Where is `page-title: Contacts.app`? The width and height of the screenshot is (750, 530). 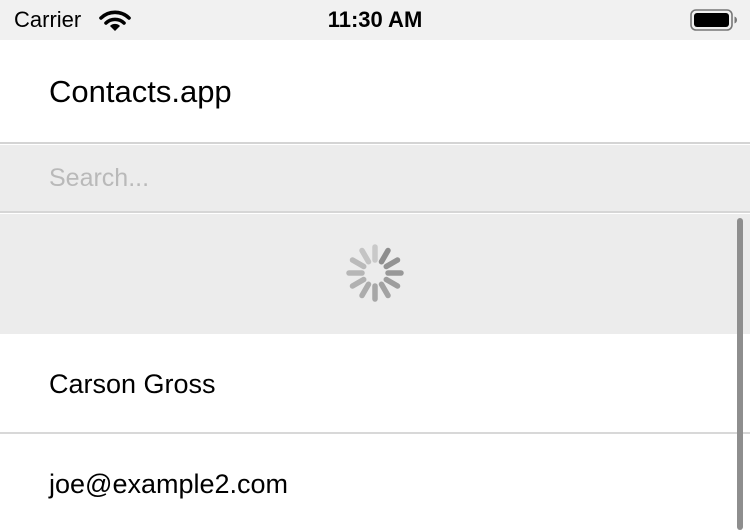 page-title: Contacts.app is located at coordinates (140, 91).